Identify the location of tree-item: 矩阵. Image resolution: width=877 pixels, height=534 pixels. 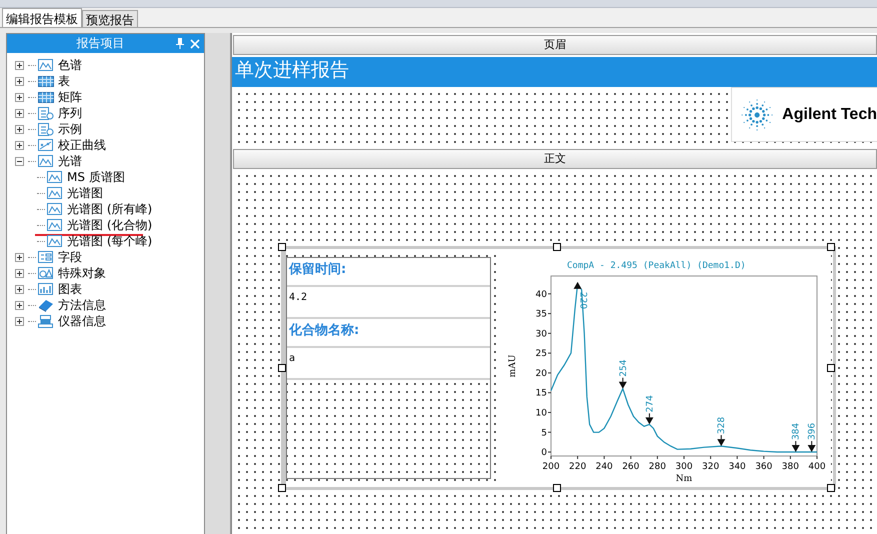
(70, 97).